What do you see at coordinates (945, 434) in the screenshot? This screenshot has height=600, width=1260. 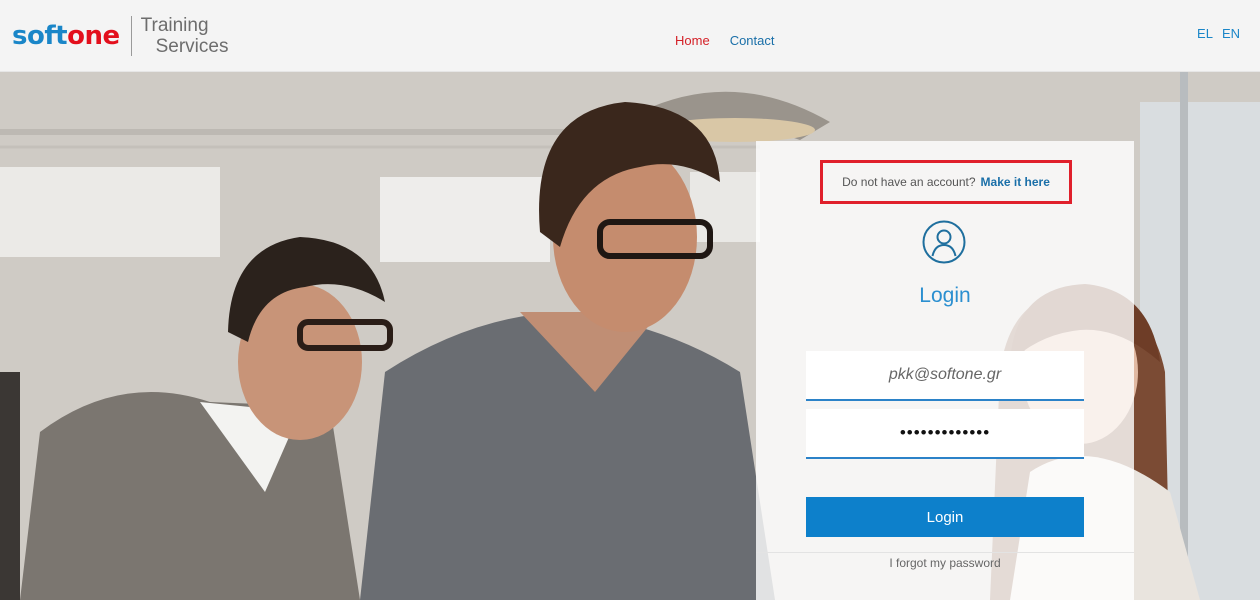 I see `password-input` at bounding box center [945, 434].